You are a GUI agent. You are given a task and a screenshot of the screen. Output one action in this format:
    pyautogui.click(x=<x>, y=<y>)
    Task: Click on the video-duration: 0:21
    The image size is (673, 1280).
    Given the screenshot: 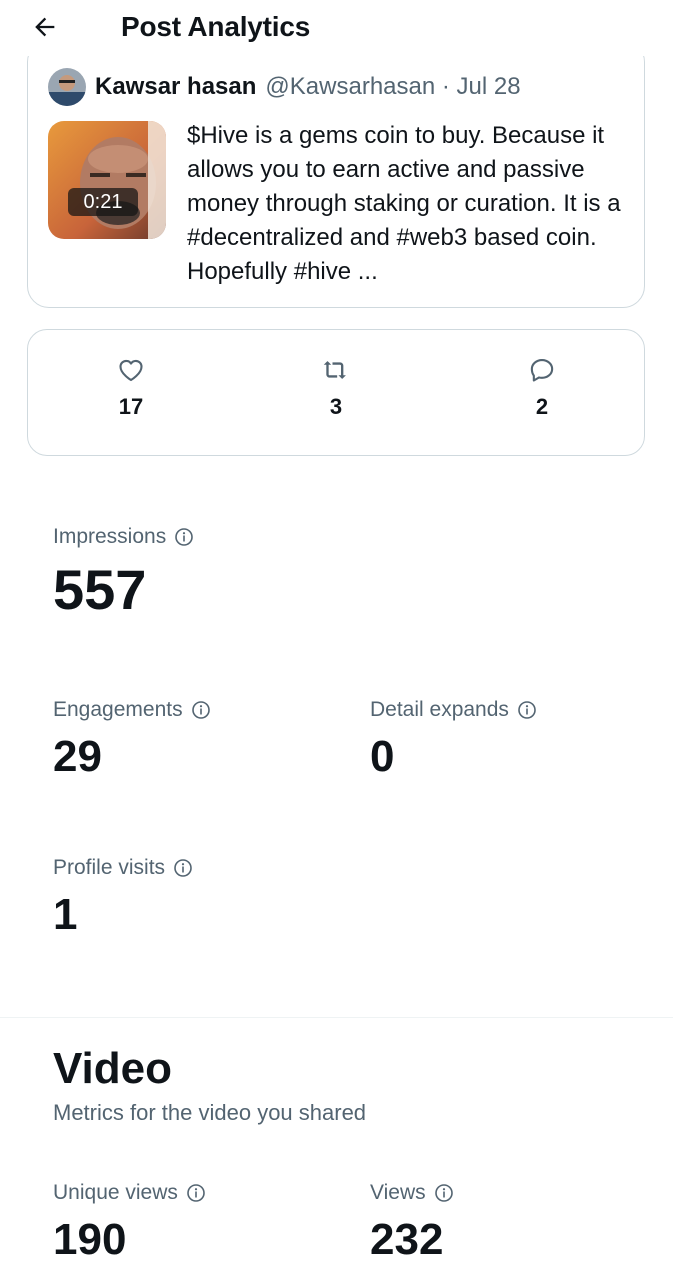 What is the action you would take?
    pyautogui.click(x=103, y=202)
    